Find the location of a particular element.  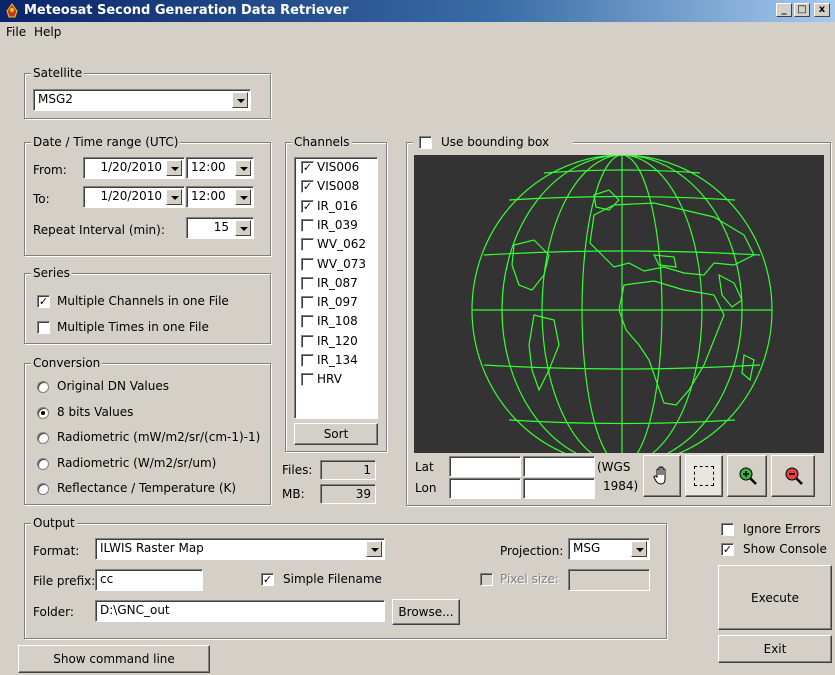

to-date-value: 1/20/2010 is located at coordinates (131, 196).